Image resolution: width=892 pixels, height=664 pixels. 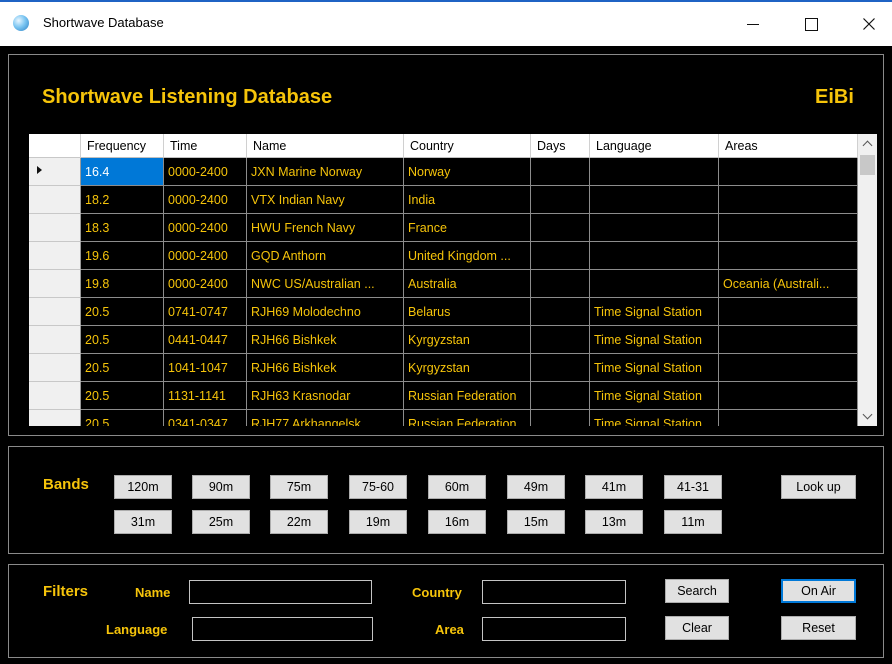 What do you see at coordinates (122, 146) in the screenshot?
I see `column-header-frequency: Frequency` at bounding box center [122, 146].